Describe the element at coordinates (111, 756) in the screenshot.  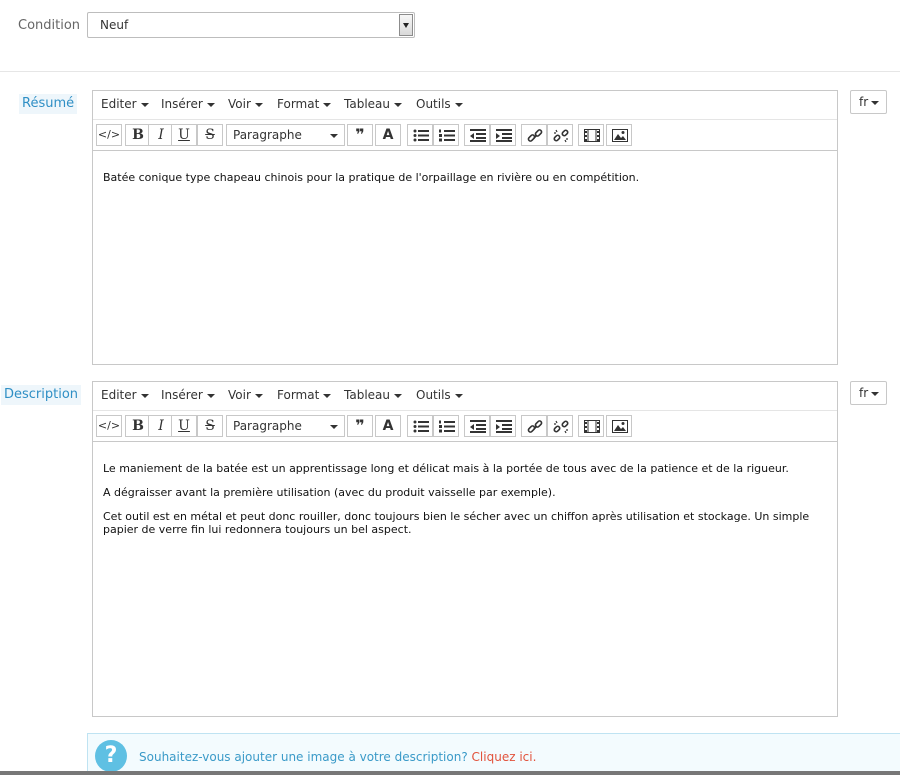
I see `question-icon: ?` at that location.